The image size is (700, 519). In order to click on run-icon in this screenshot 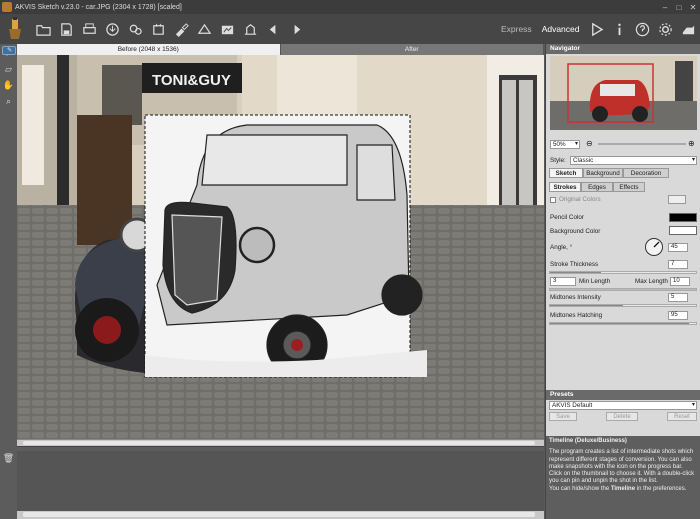, I will do `click(597, 29)`.